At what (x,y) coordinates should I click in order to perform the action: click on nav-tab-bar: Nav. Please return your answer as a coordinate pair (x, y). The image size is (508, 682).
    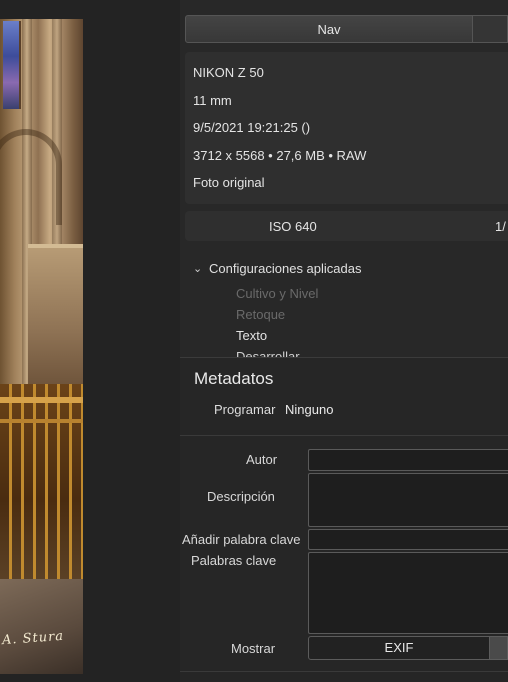
    Looking at the image, I should click on (346, 29).